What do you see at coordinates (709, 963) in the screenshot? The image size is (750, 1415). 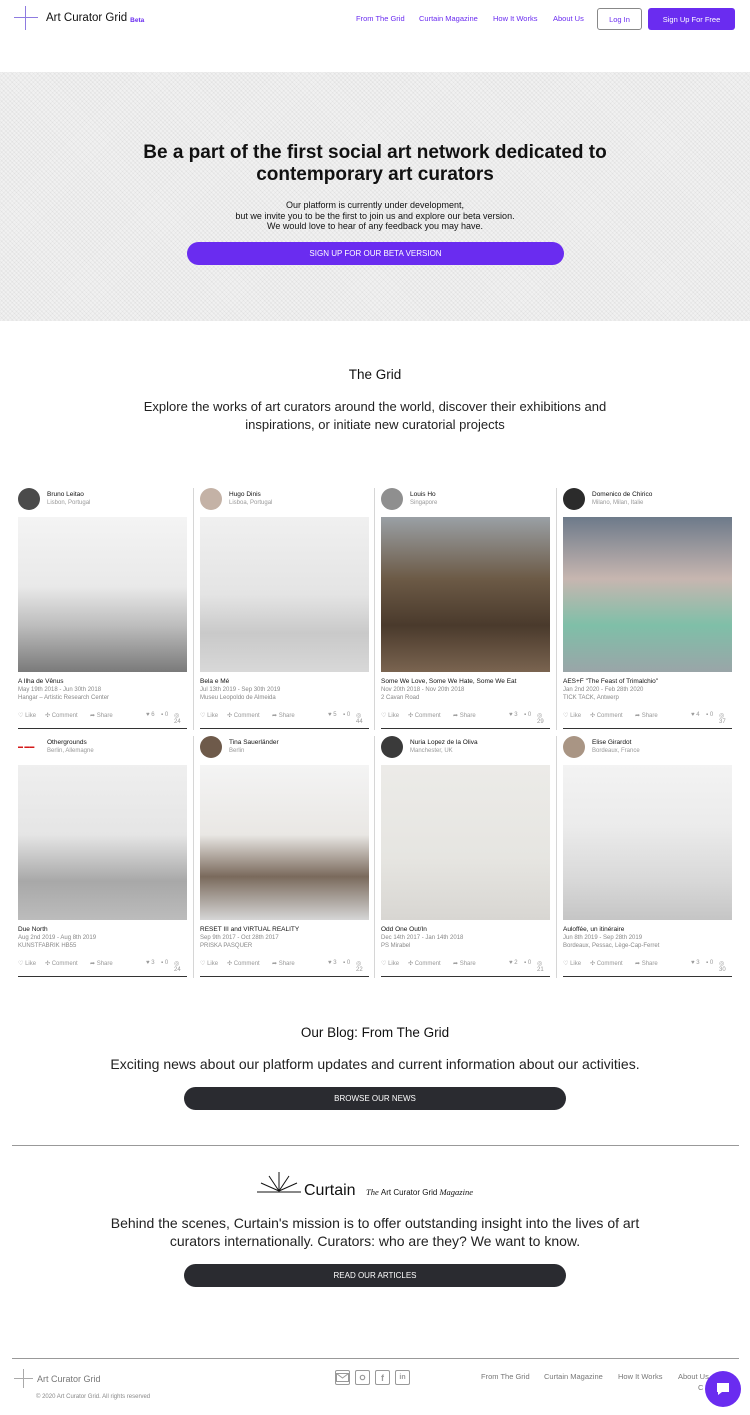 I see `comments-count: ▪ 0` at bounding box center [709, 963].